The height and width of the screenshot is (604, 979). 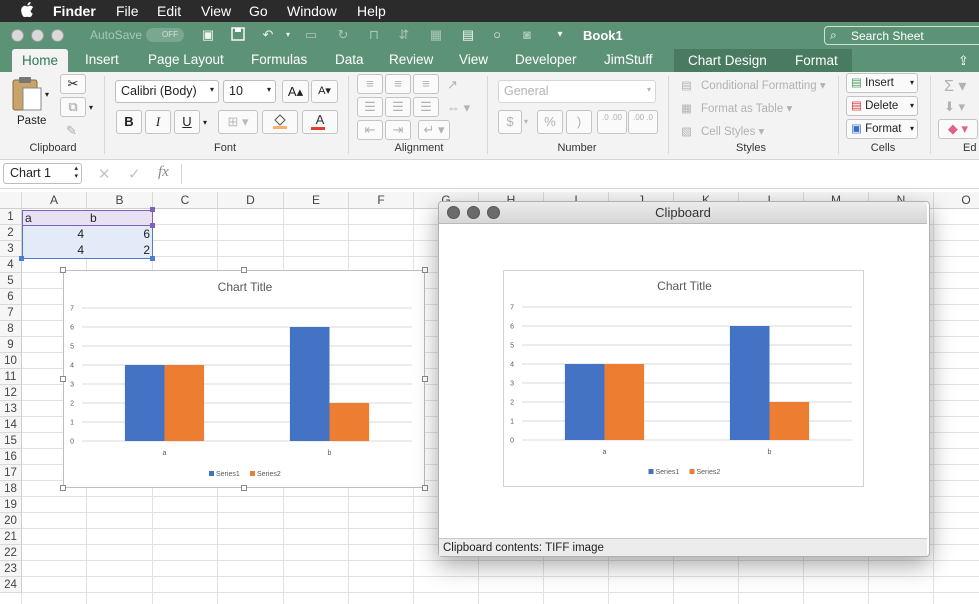 I want to click on underline-button: U, so click(x=187, y=122).